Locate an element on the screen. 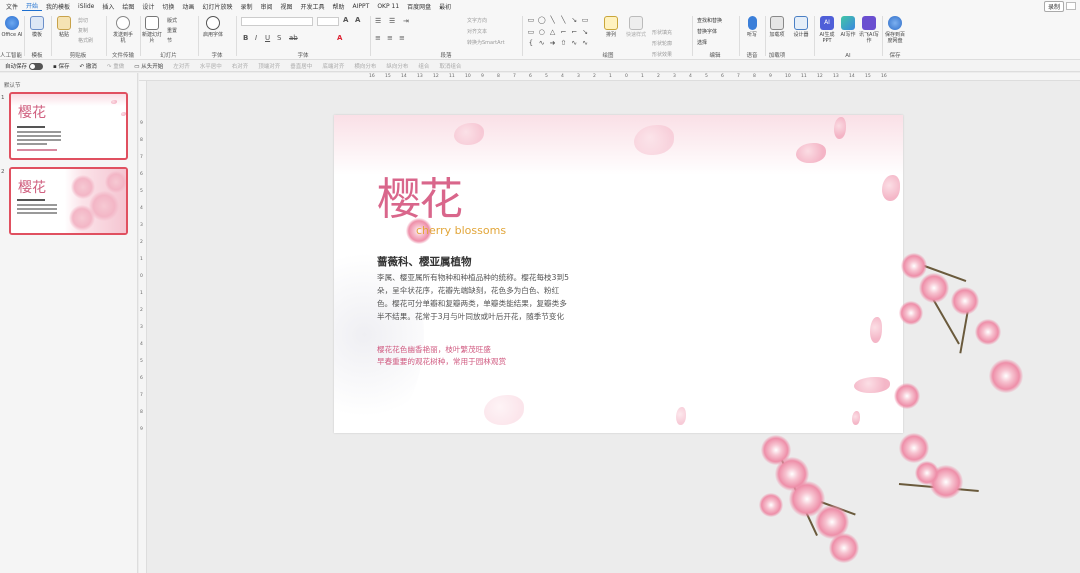  slide-quote: 樱花花色幽香艳丽，枝叶繁茂旺盛 早春重要的观花树种，常用于园林观赏 is located at coordinates (477, 356).